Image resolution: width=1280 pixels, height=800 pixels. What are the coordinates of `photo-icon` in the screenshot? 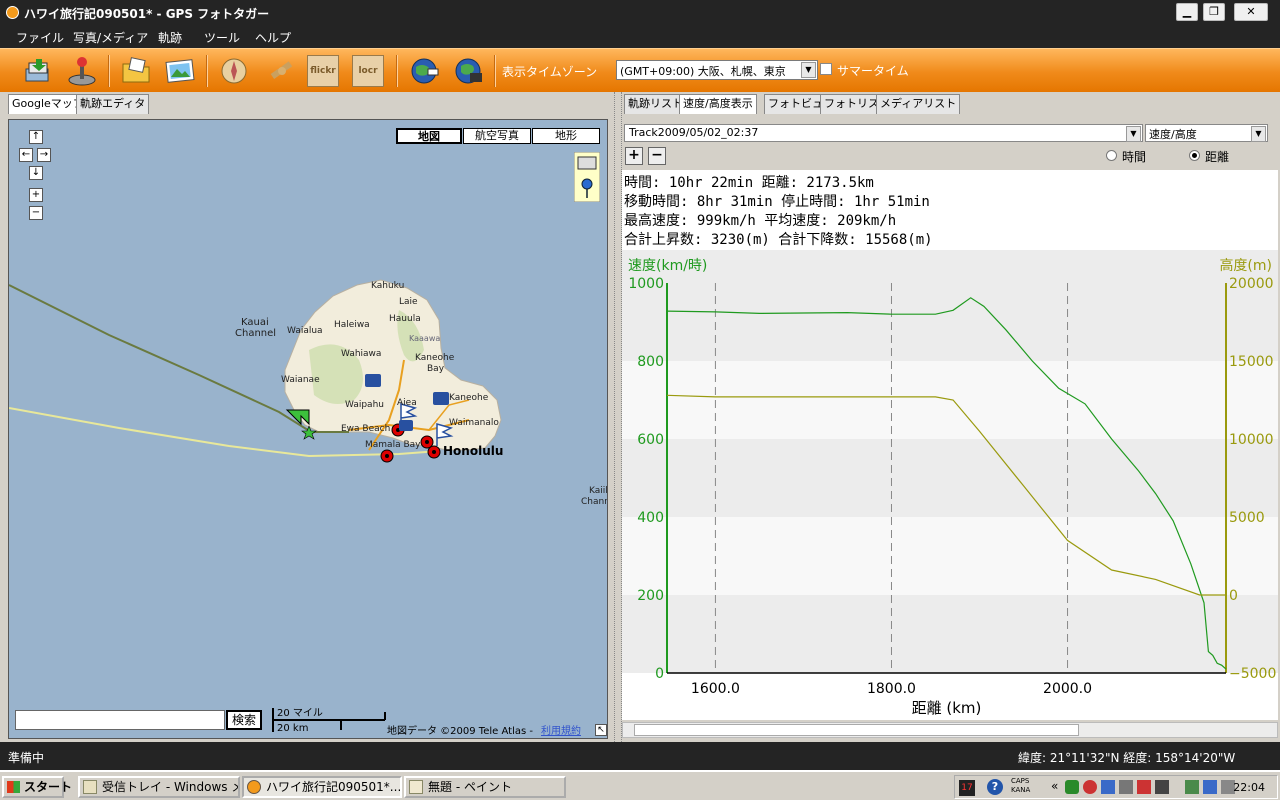 It's located at (180, 71).